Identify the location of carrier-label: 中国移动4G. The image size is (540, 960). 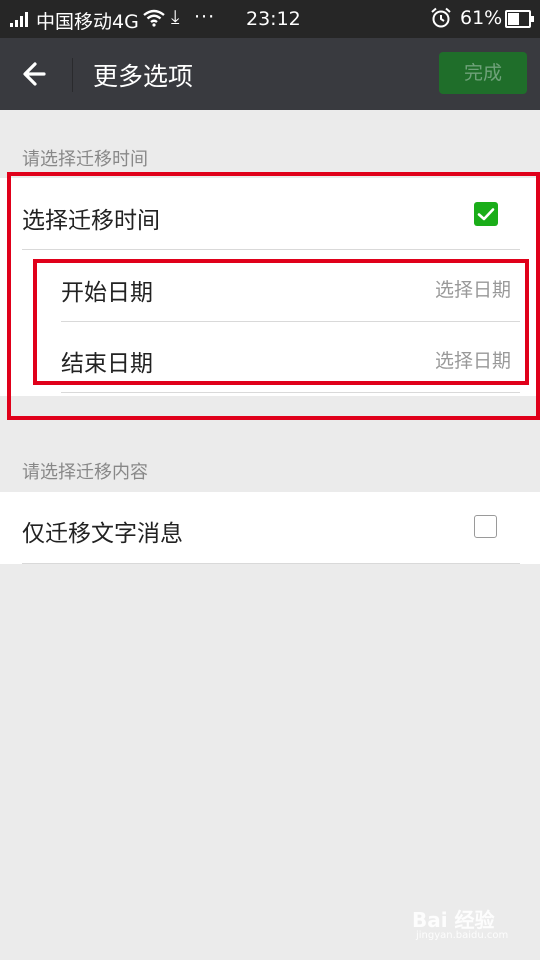
(87, 22).